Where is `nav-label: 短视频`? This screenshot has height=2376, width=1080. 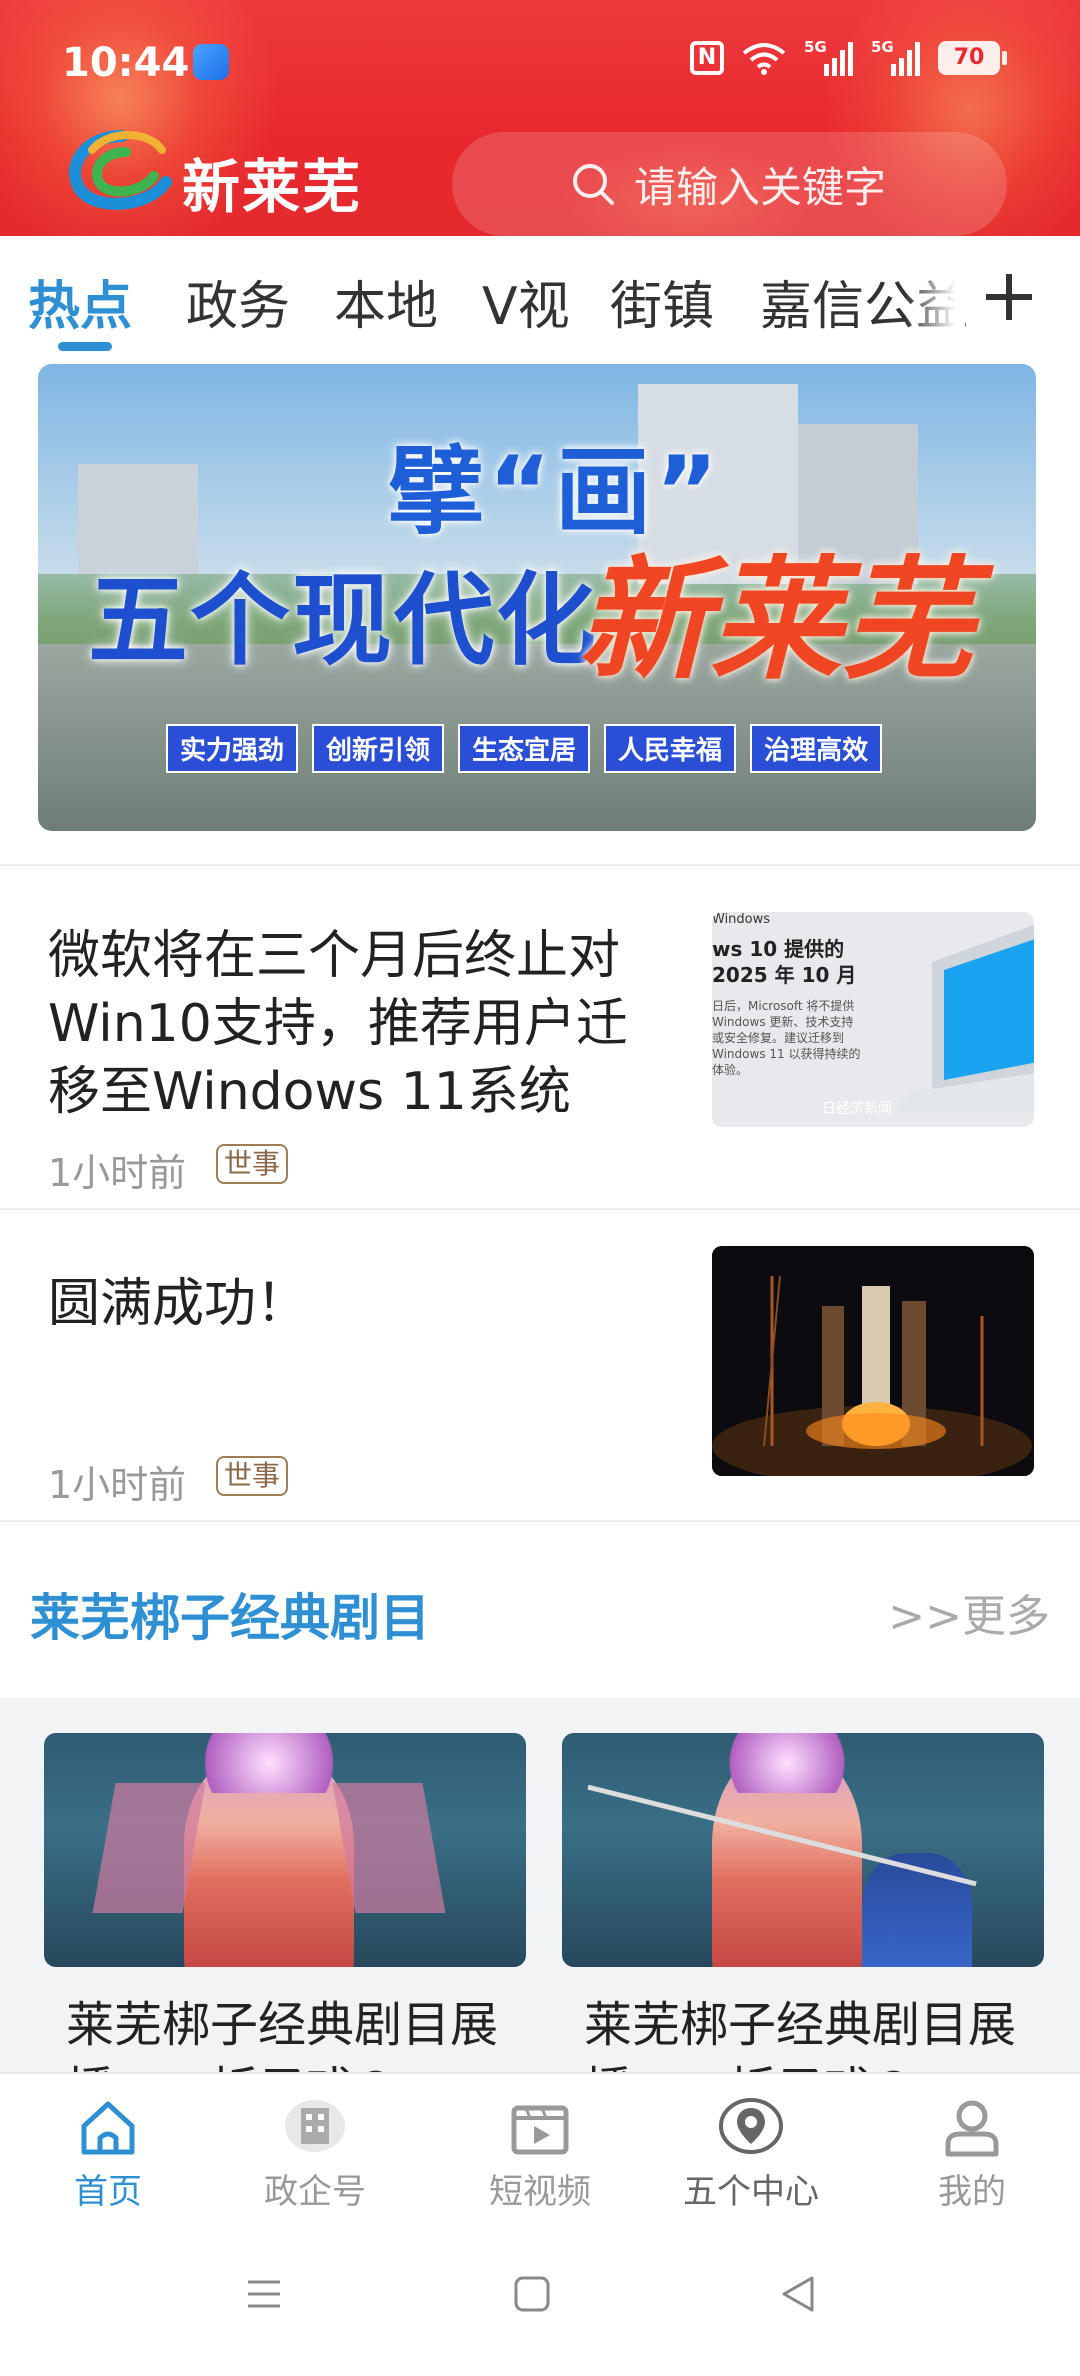 nav-label: 短视频 is located at coordinates (540, 2192).